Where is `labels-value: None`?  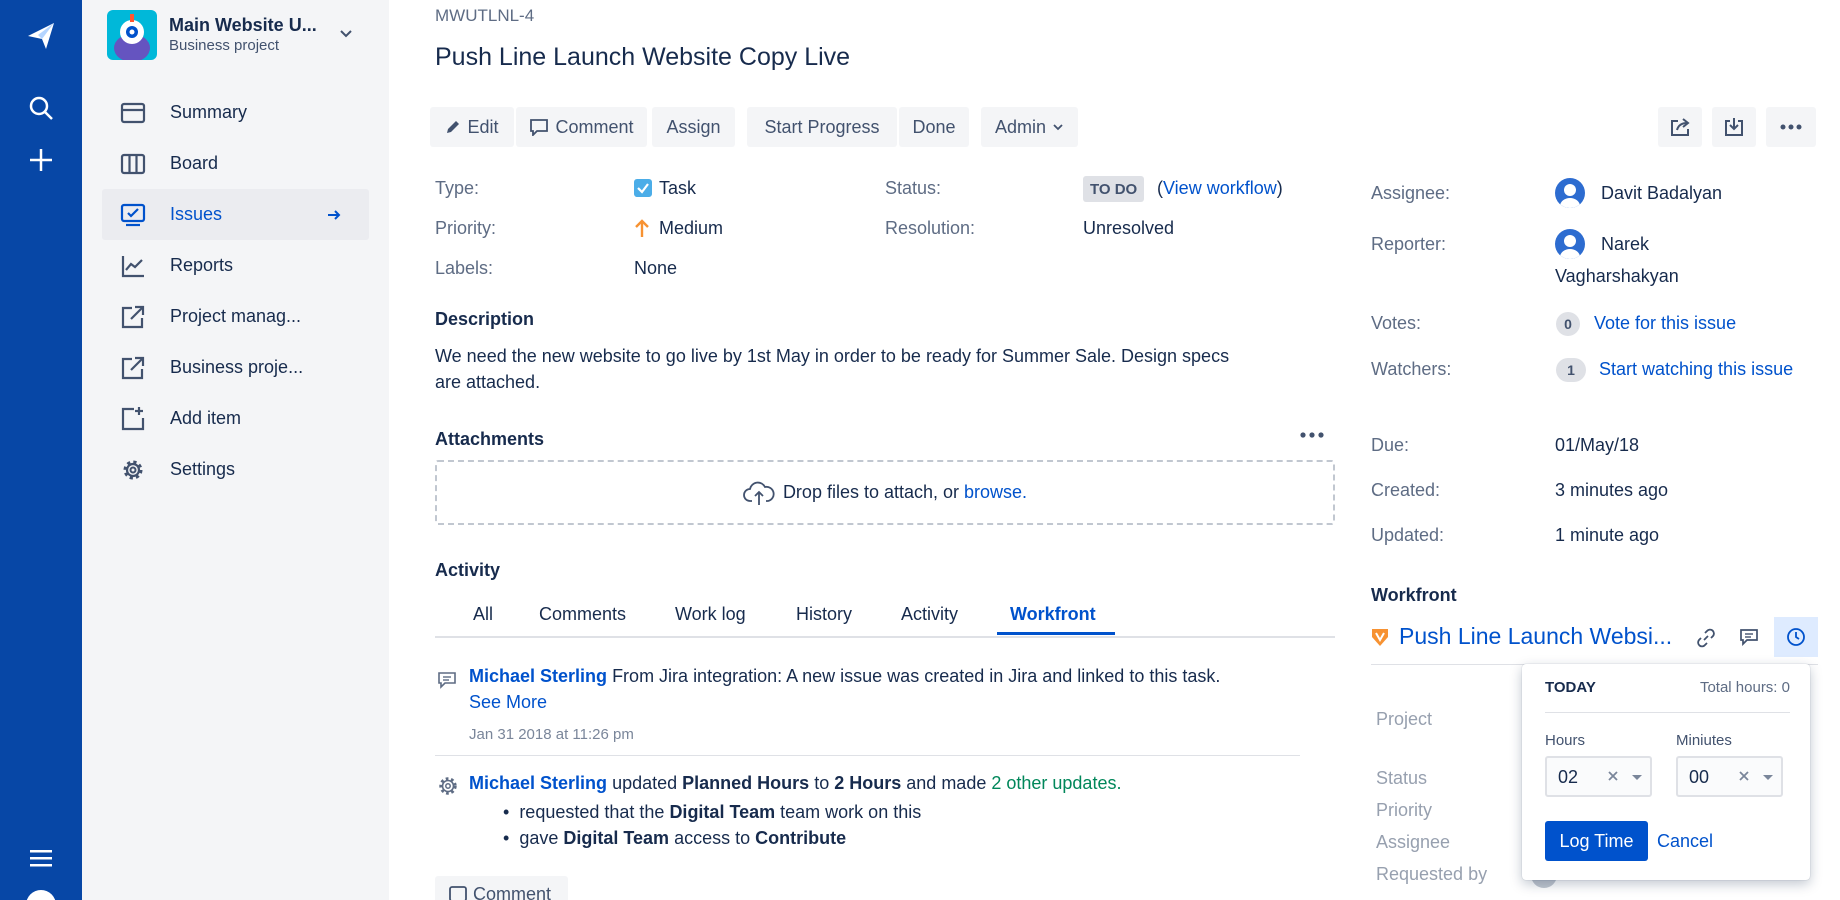
labels-value: None is located at coordinates (656, 268).